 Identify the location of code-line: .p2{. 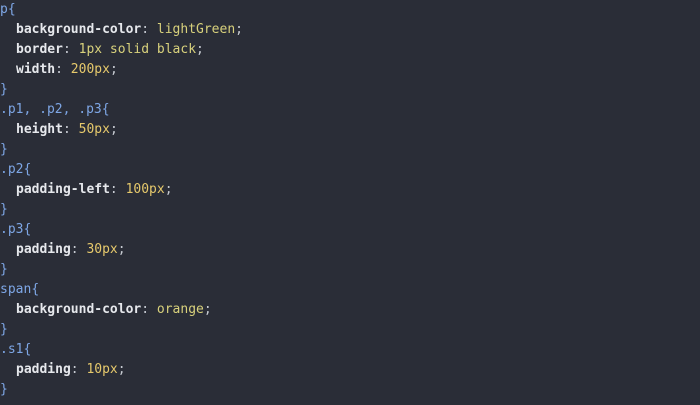
(350, 170).